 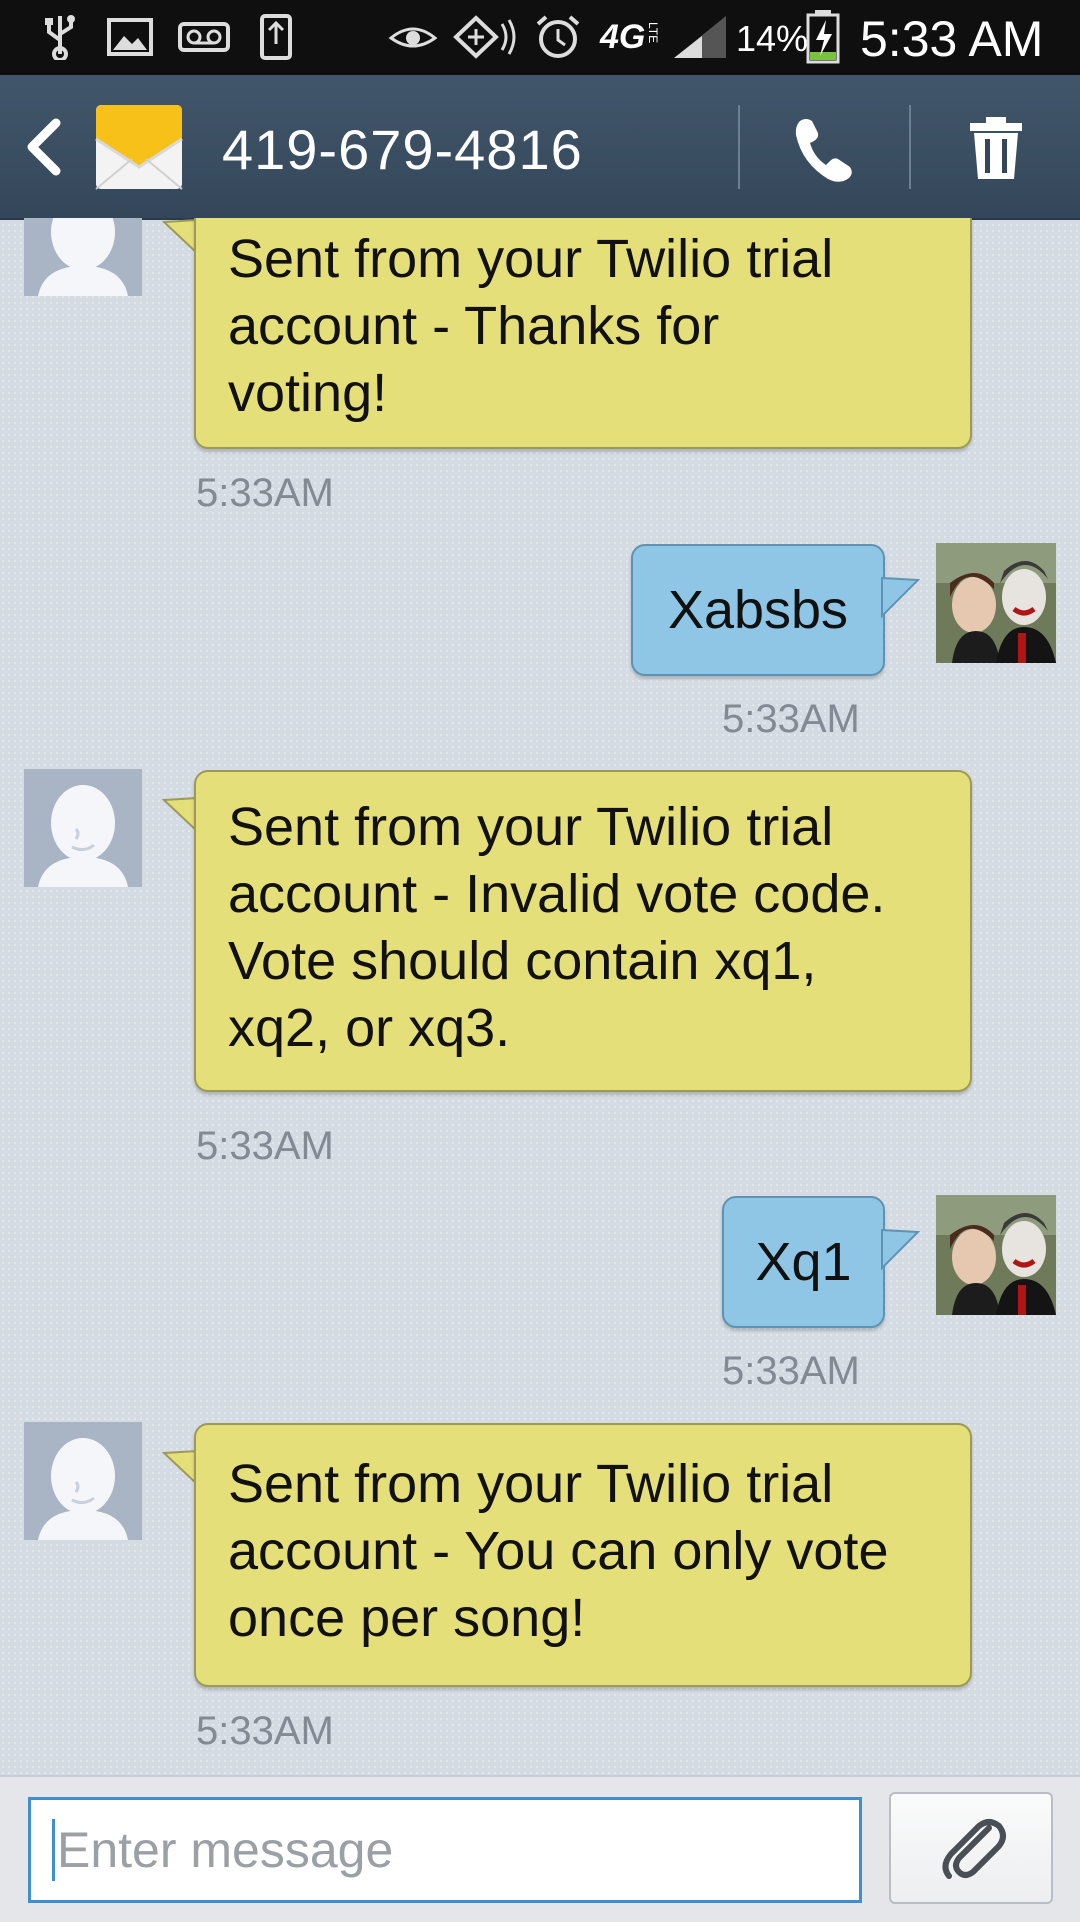 I want to click on message-line: account - You can only vote, so click(x=558, y=1551).